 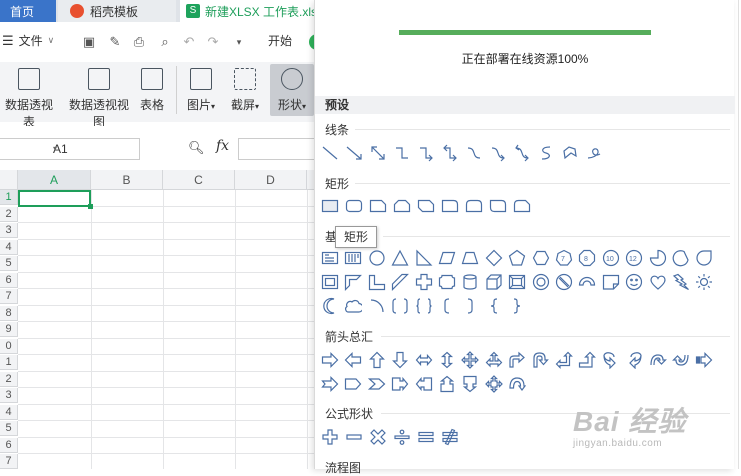 What do you see at coordinates (115, 42) in the screenshot?
I see `format-painter-icon: ✎` at bounding box center [115, 42].